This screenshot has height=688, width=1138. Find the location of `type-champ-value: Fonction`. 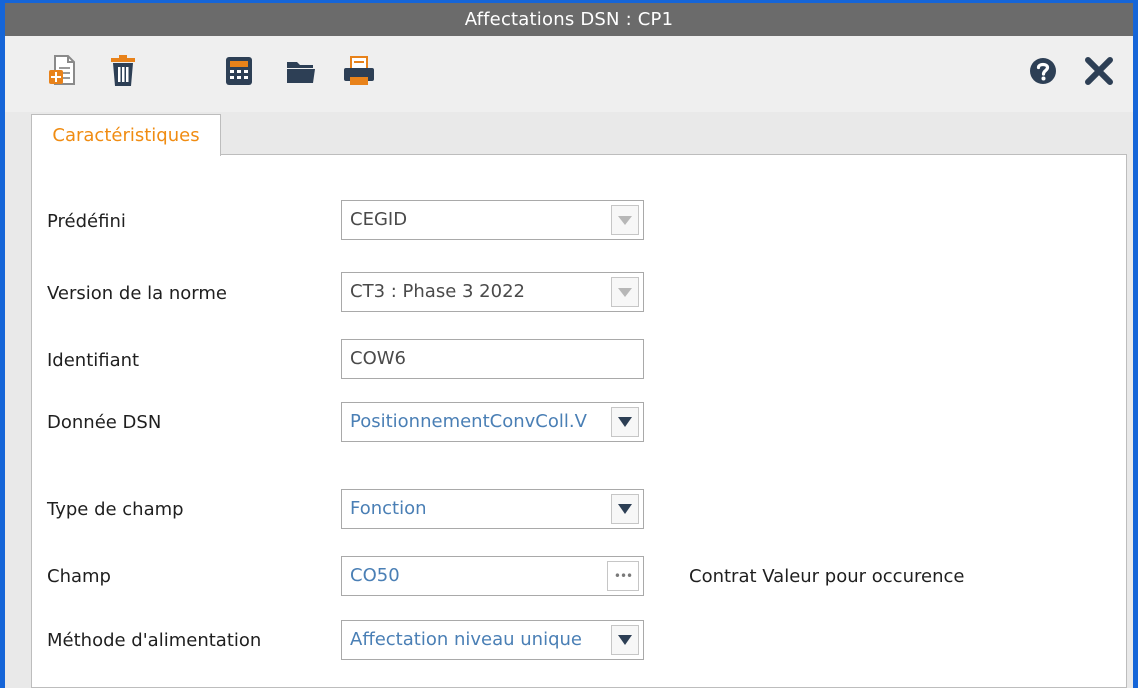

type-champ-value: Fonction is located at coordinates (388, 508).